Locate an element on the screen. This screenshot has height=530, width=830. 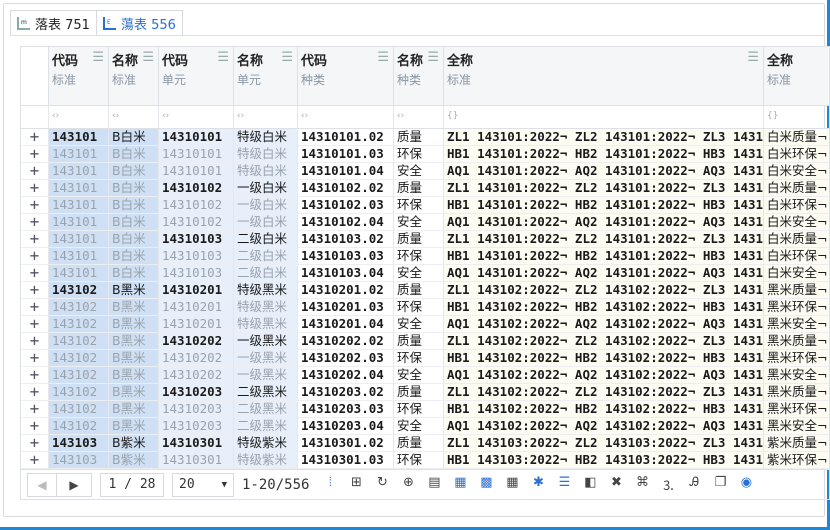
column-filter: {} is located at coordinates (604, 117).